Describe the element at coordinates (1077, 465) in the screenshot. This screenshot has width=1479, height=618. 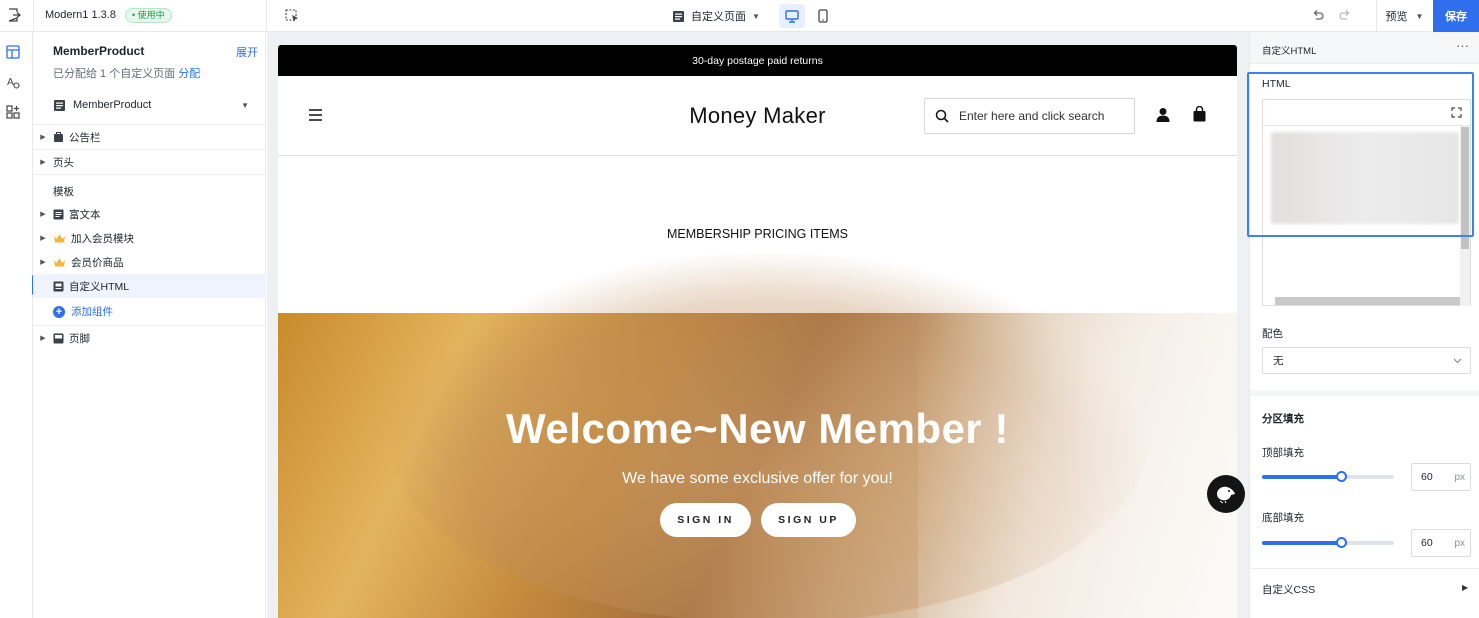
I see `hero-background-highlight` at that location.